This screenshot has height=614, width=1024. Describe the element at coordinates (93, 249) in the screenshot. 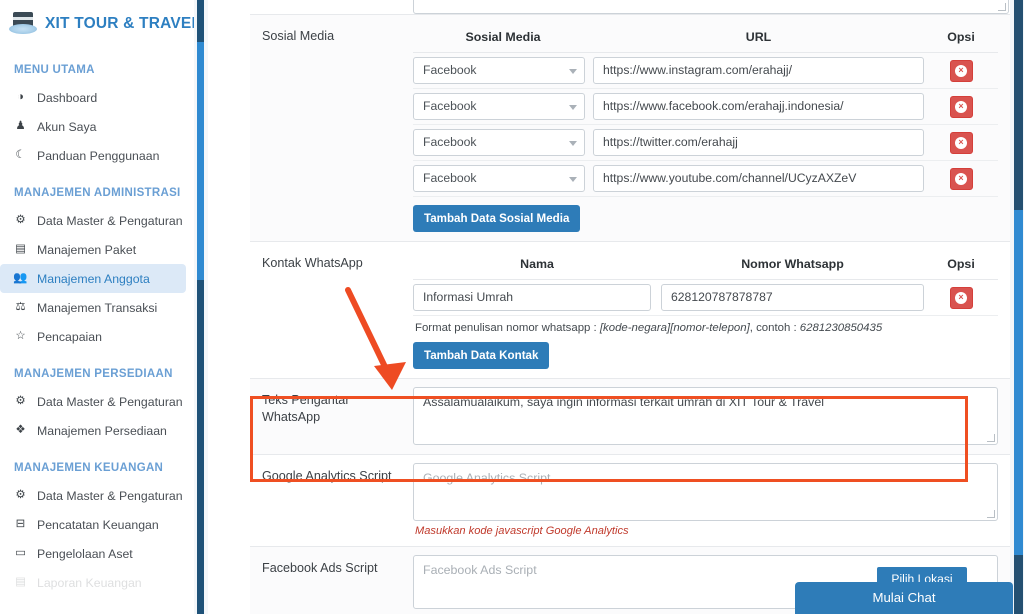

I see `sidebar-item-manajemen-paket: ▤ Manajemen Paket` at that location.